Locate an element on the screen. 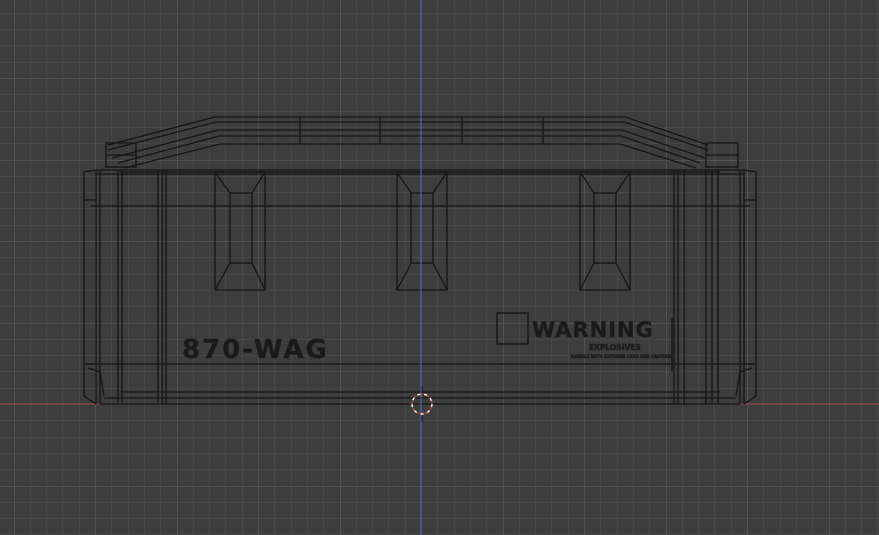 The image size is (879, 535). handle-recess-left is located at coordinates (240, 231).